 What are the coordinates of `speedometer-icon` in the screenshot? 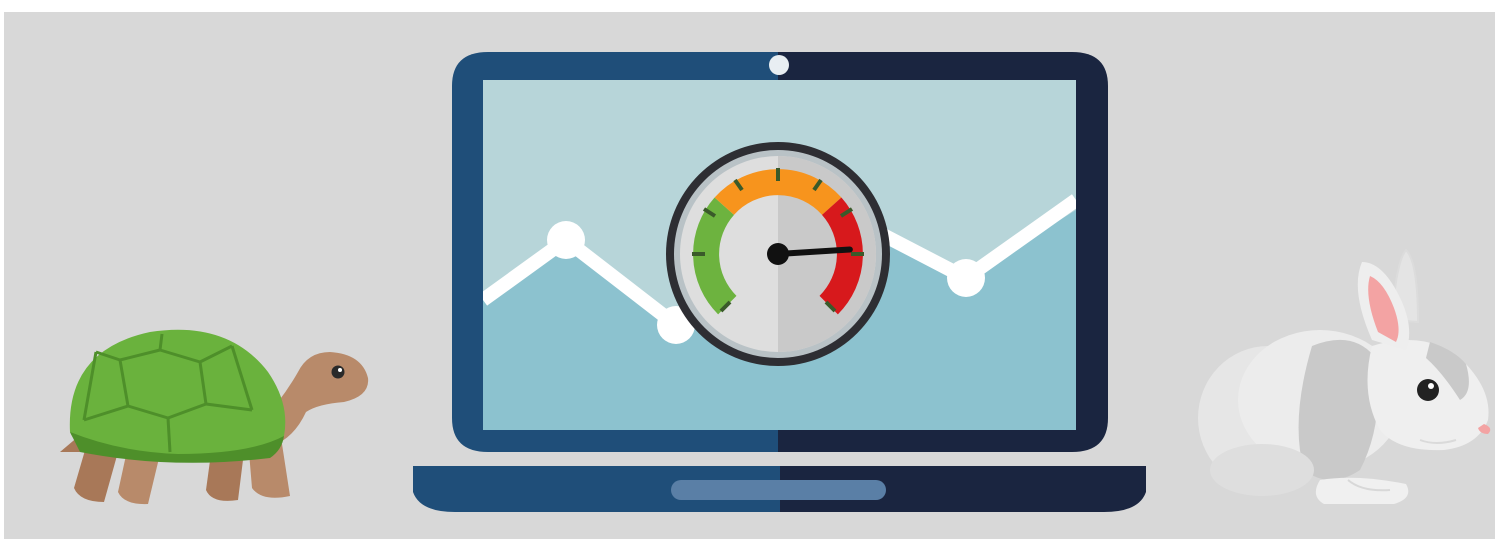 It's located at (778, 254).